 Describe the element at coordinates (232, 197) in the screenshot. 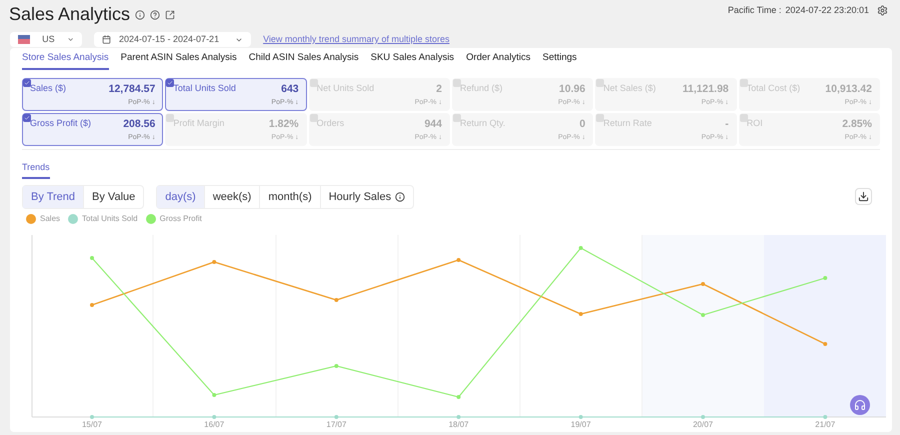

I see `segment-button: week(s)` at that location.